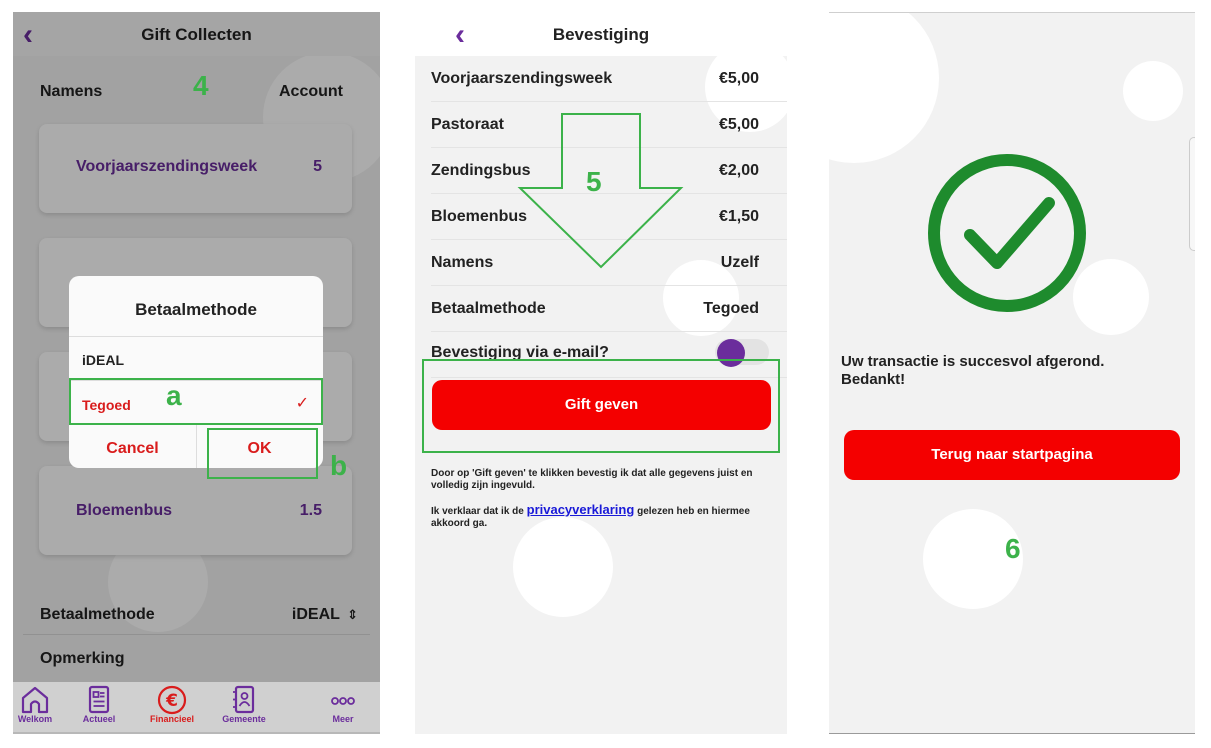  I want to click on annotation-b: b, so click(339, 465).